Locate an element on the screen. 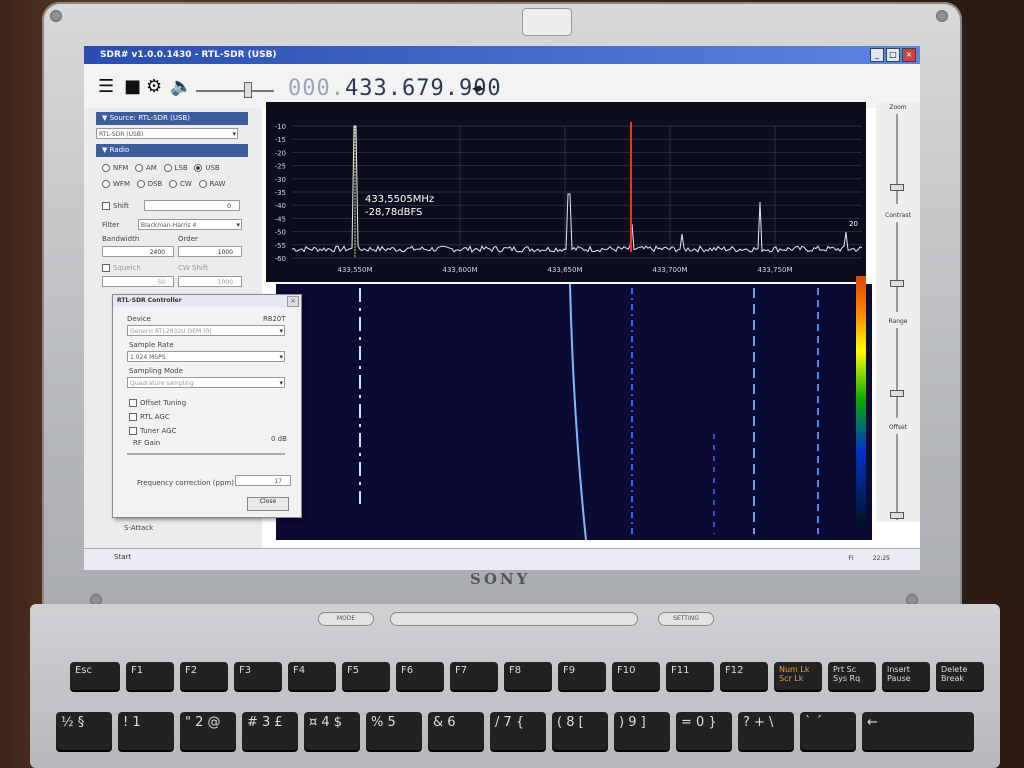 This screenshot has width=1024, height=768. key-f11: F11 is located at coordinates (690, 676).